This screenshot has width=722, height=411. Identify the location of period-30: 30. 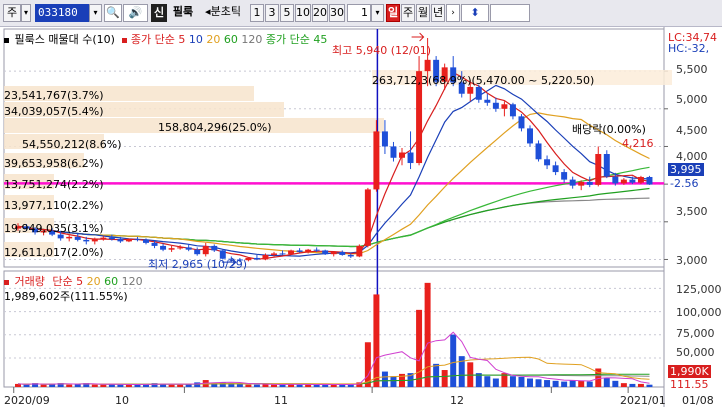
(337, 13).